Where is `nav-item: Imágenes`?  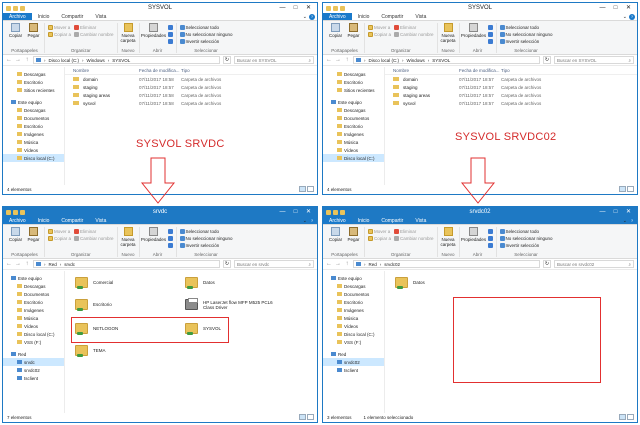 nav-item: Imágenes is located at coordinates (33, 310).